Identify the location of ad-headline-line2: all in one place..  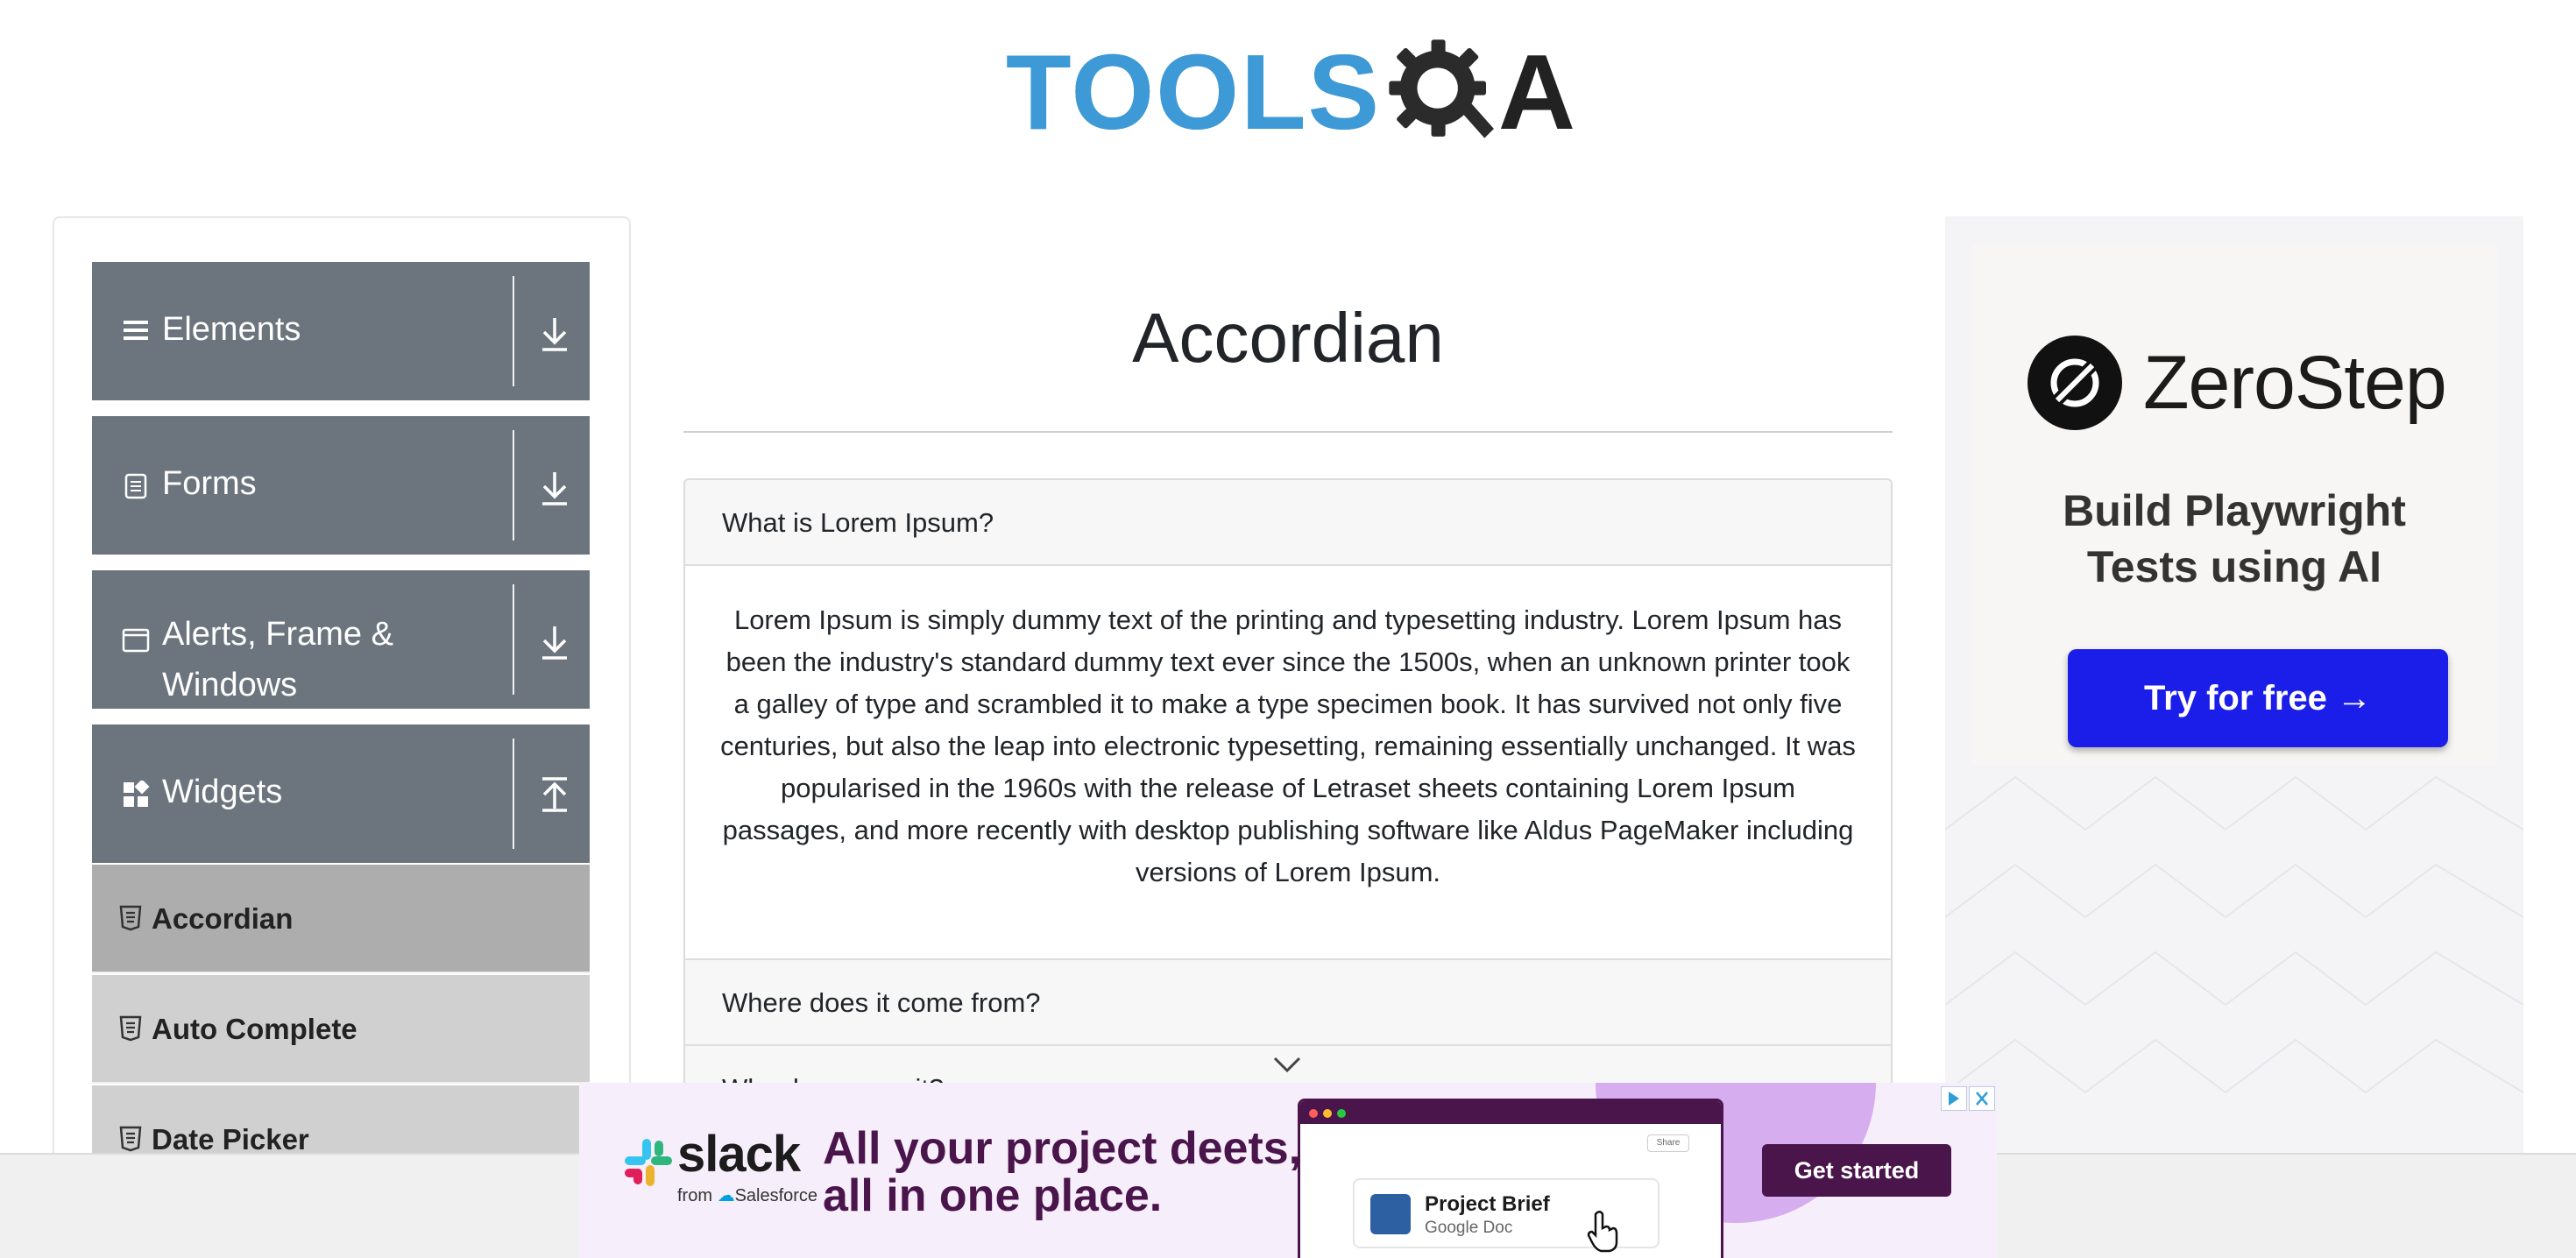
(993, 1195).